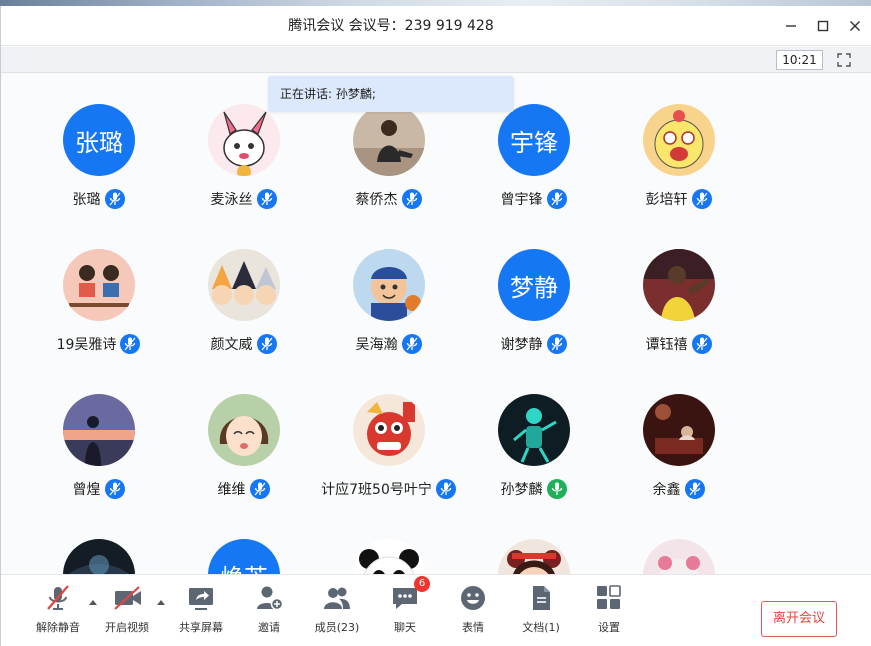 This screenshot has width=871, height=646. I want to click on close-icon, so click(855, 26).